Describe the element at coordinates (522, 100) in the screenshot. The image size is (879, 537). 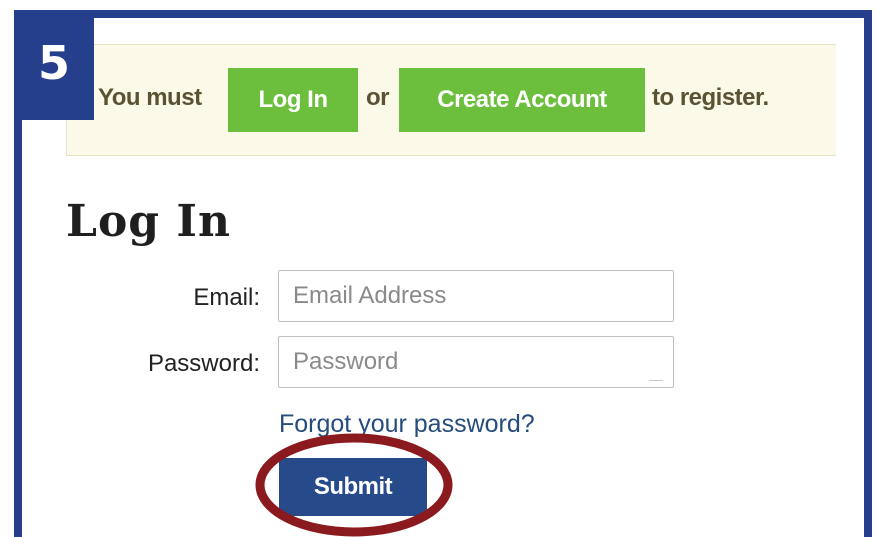
I see `create-account-button: Create Account` at that location.